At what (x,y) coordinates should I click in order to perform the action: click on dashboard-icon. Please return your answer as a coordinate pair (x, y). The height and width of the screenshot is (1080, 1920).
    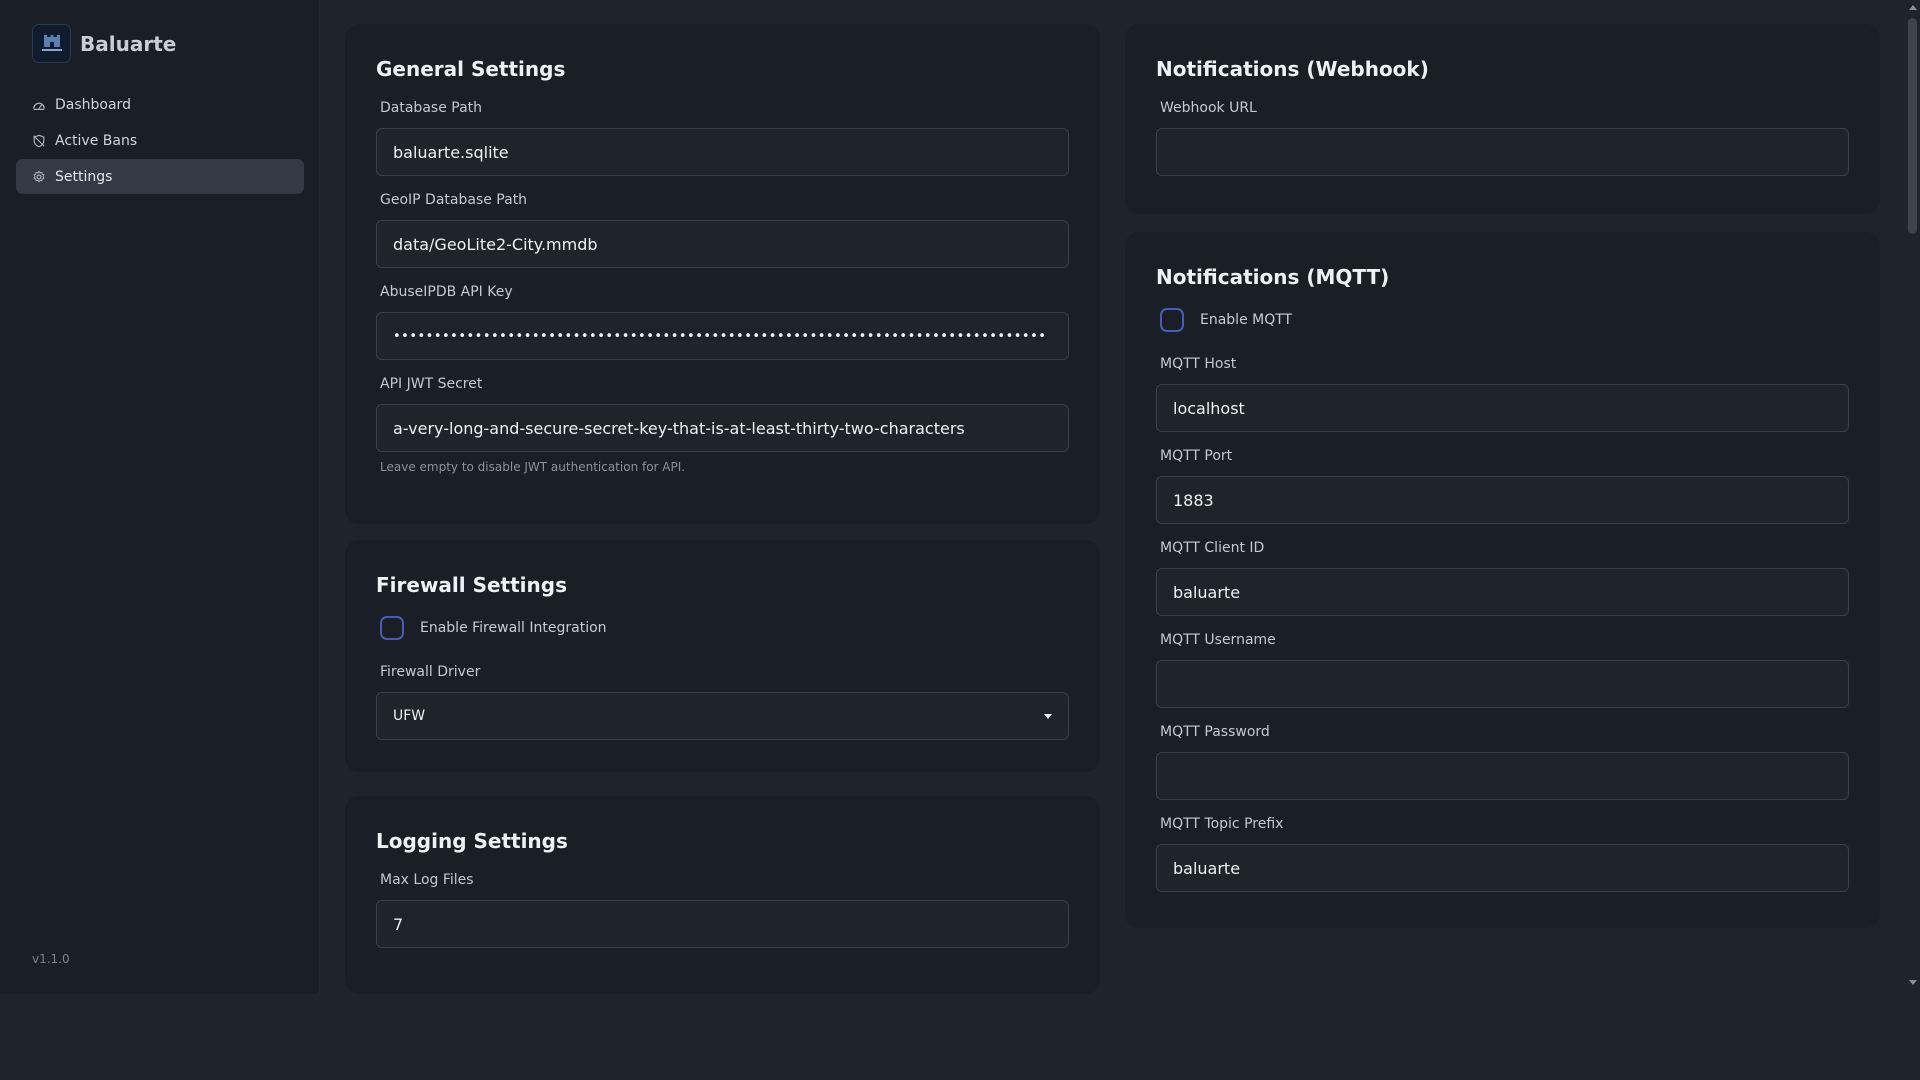
    Looking at the image, I should click on (39, 106).